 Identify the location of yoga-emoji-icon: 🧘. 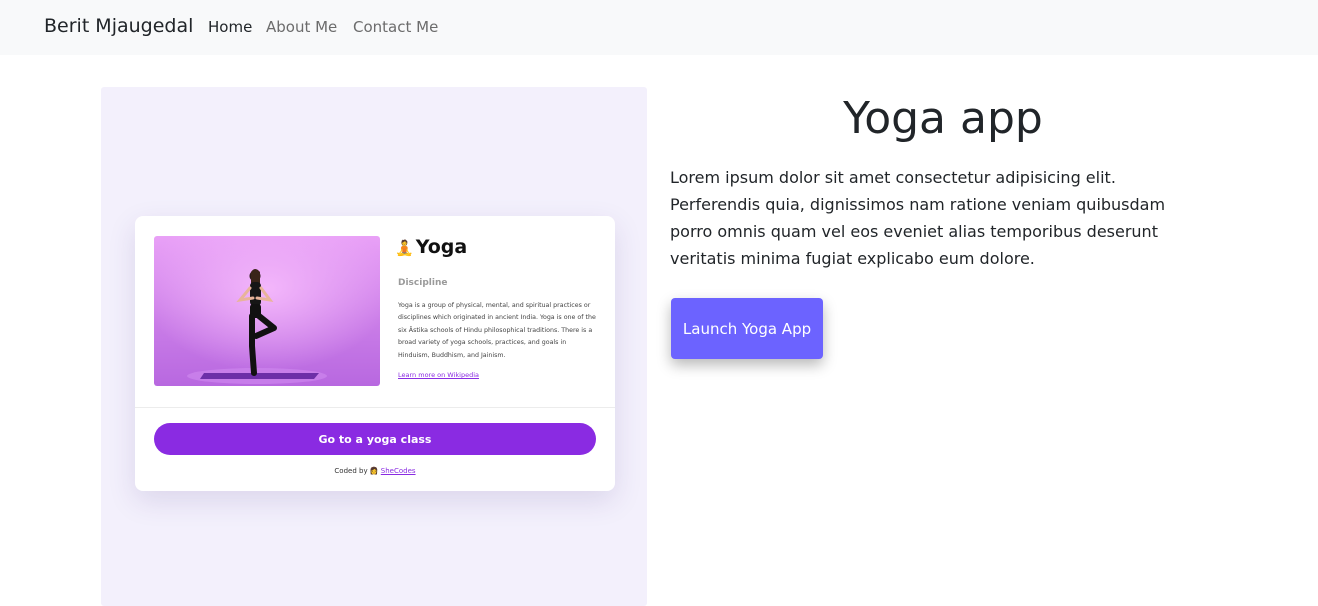
(404, 248).